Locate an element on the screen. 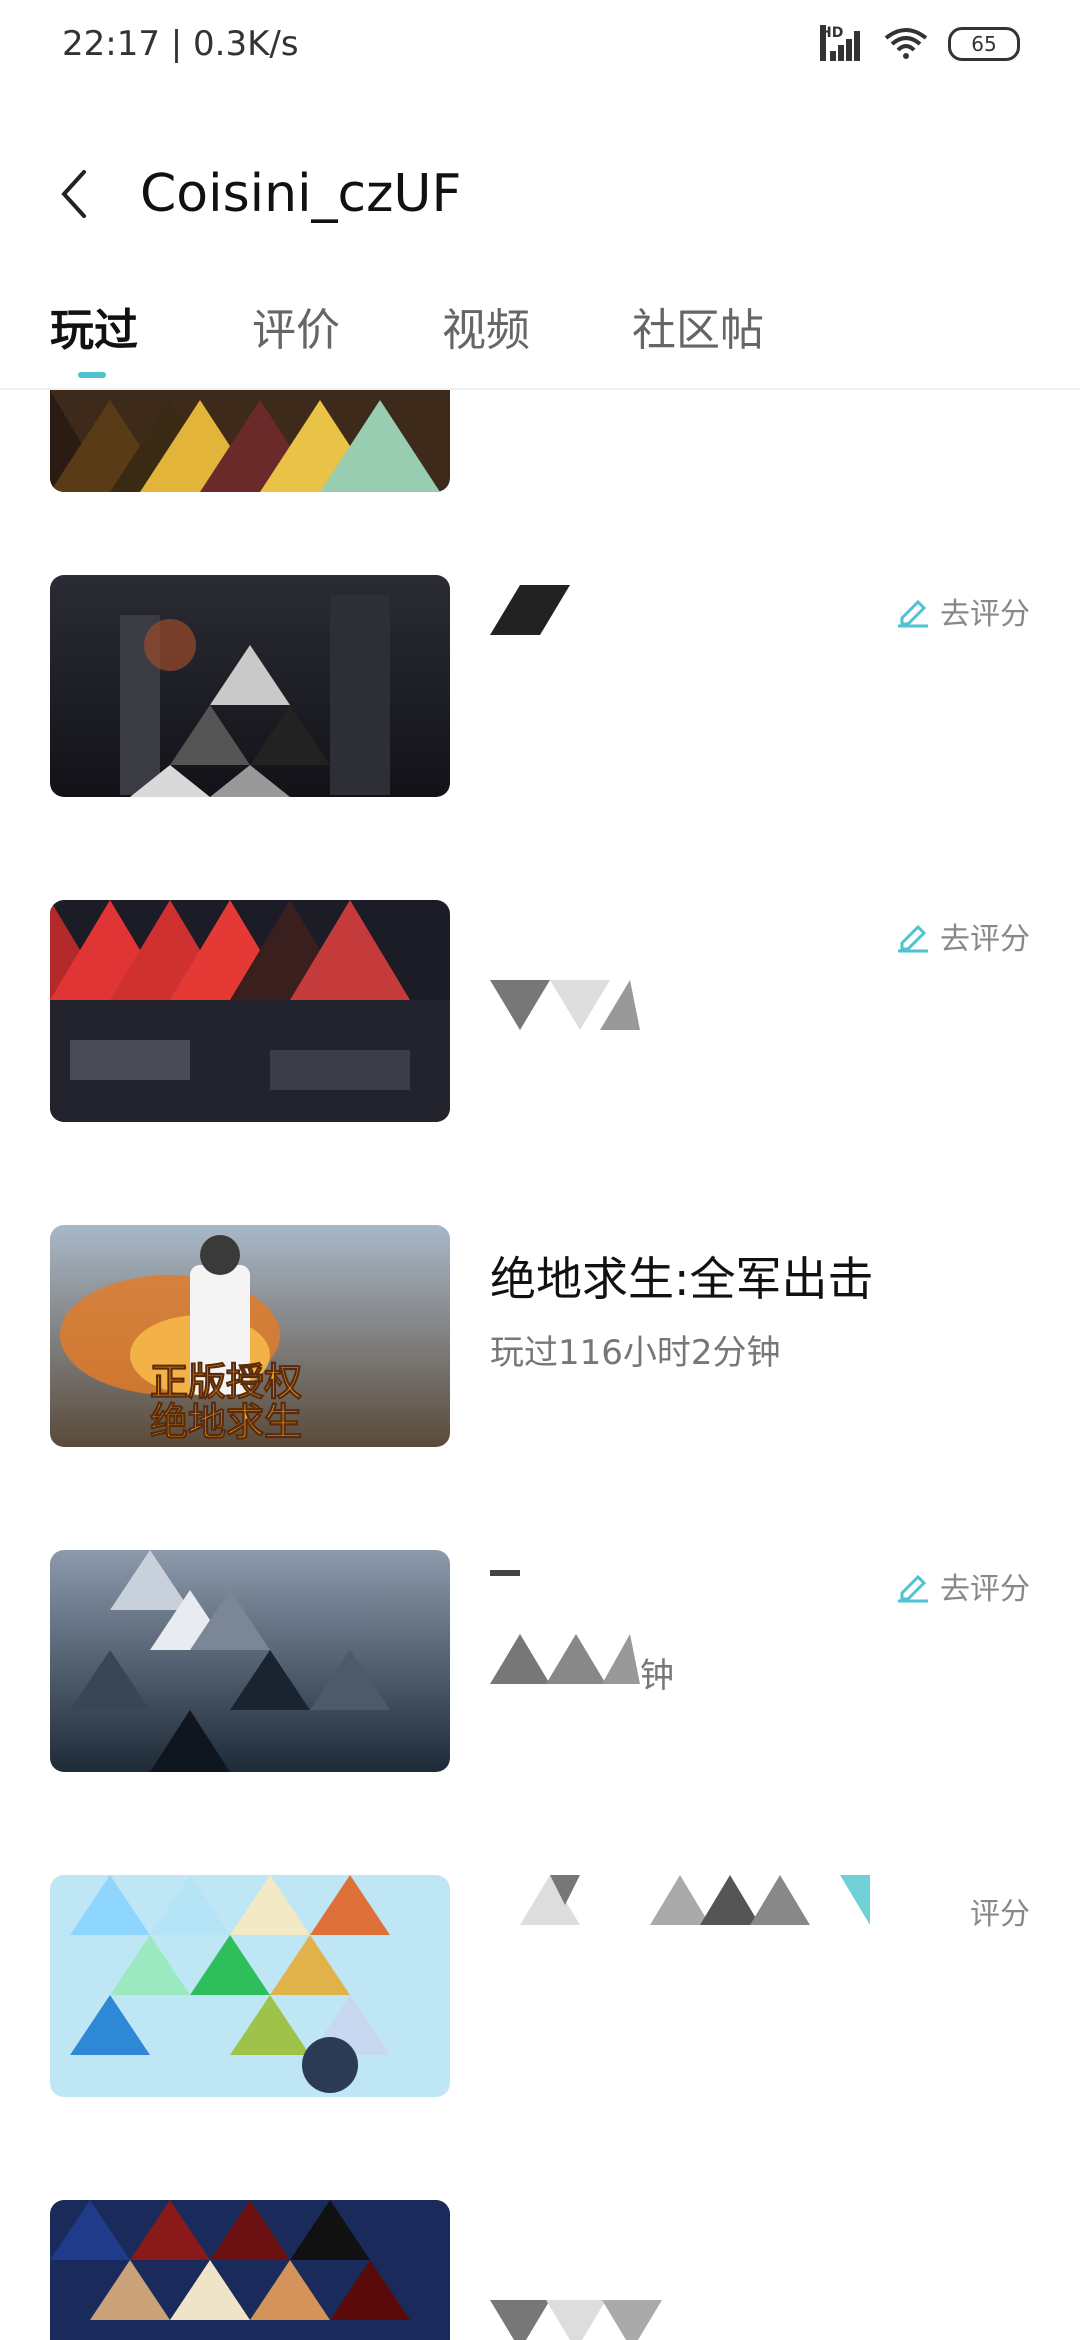 The height and width of the screenshot is (2340, 1080). game-title: 绝地求生:全军出击 is located at coordinates (682, 1279).